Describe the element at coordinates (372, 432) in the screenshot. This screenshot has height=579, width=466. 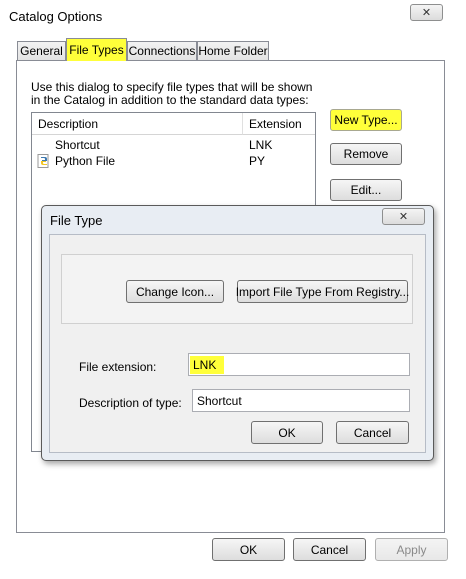
I see `dialog-cancel-button: Cancel` at that location.